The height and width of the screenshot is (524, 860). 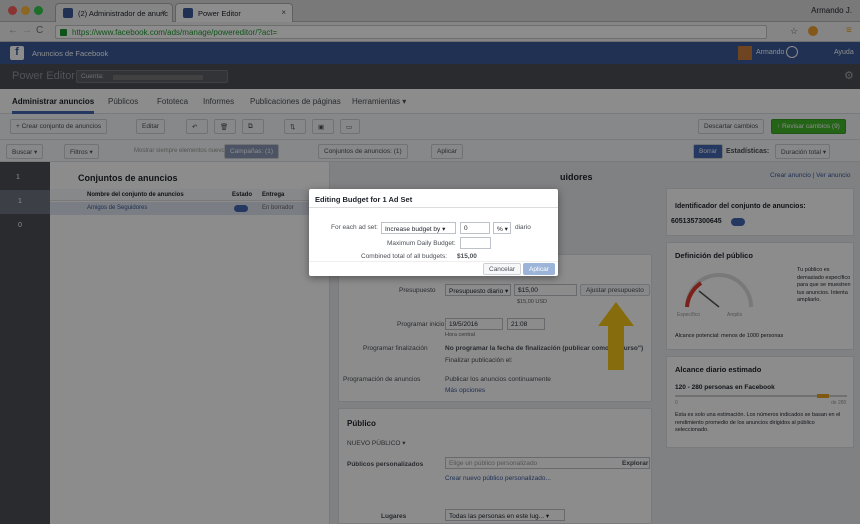 I want to click on unit-select: % ▾, so click(x=502, y=228).